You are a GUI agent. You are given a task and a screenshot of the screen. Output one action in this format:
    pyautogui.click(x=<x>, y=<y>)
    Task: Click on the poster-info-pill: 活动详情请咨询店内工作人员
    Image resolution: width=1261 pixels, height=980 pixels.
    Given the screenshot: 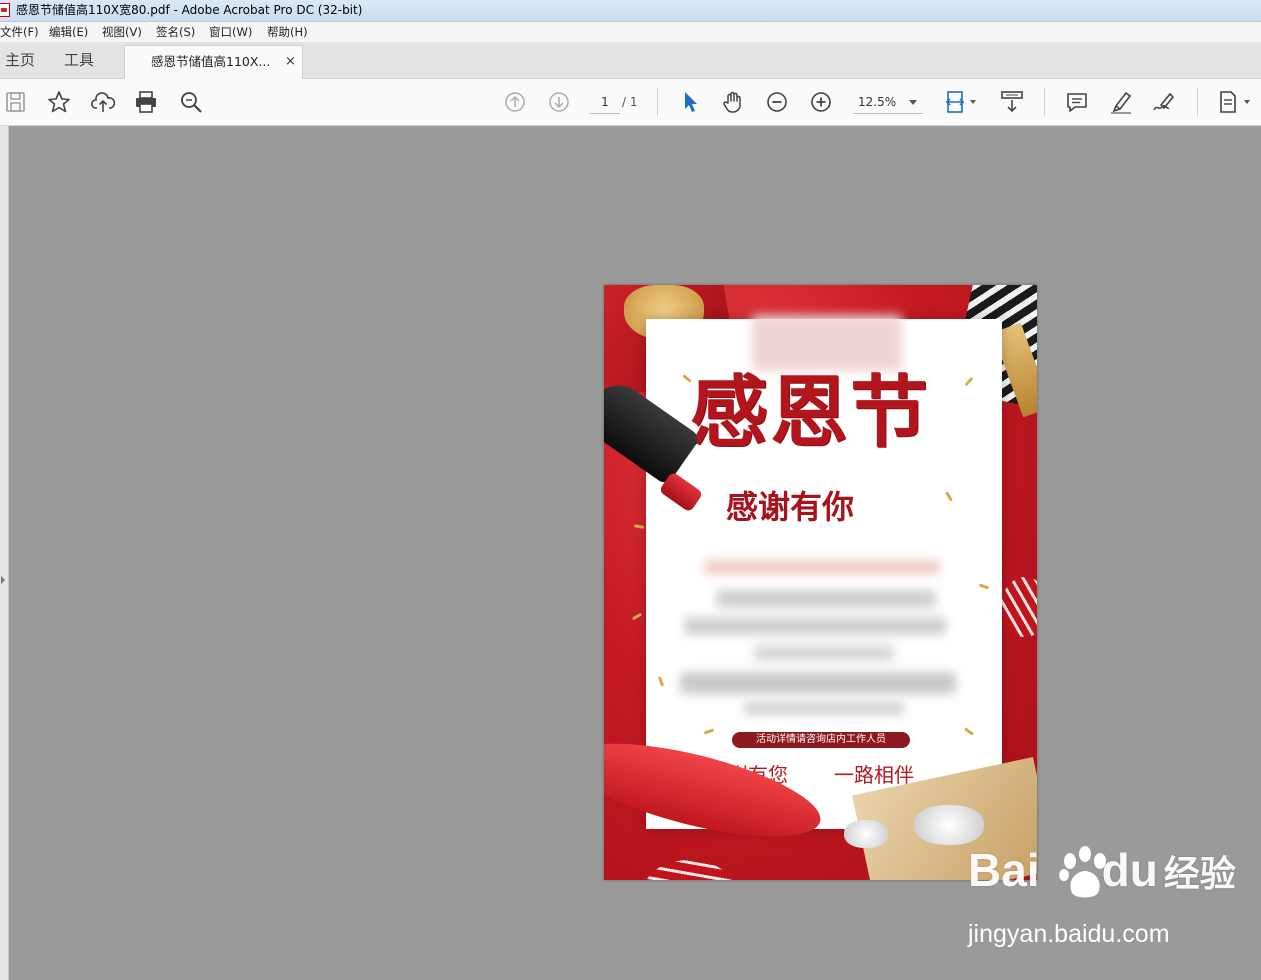 What is the action you would take?
    pyautogui.click(x=821, y=740)
    